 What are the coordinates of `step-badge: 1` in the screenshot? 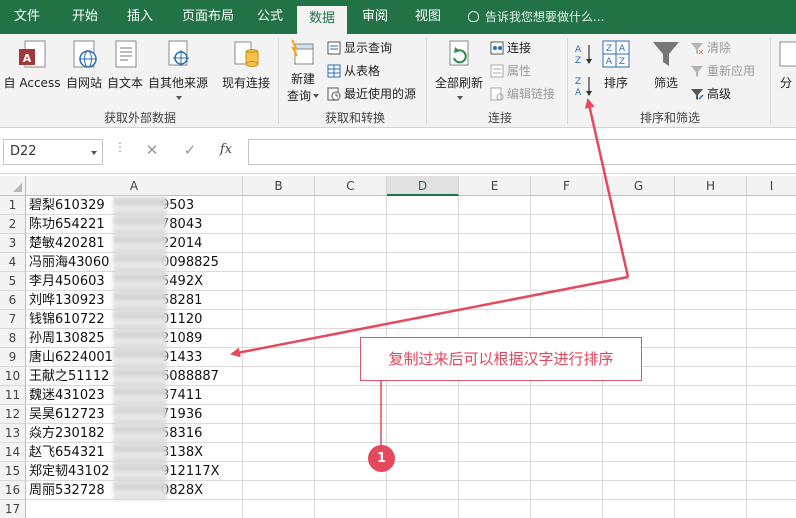 It's located at (381, 458).